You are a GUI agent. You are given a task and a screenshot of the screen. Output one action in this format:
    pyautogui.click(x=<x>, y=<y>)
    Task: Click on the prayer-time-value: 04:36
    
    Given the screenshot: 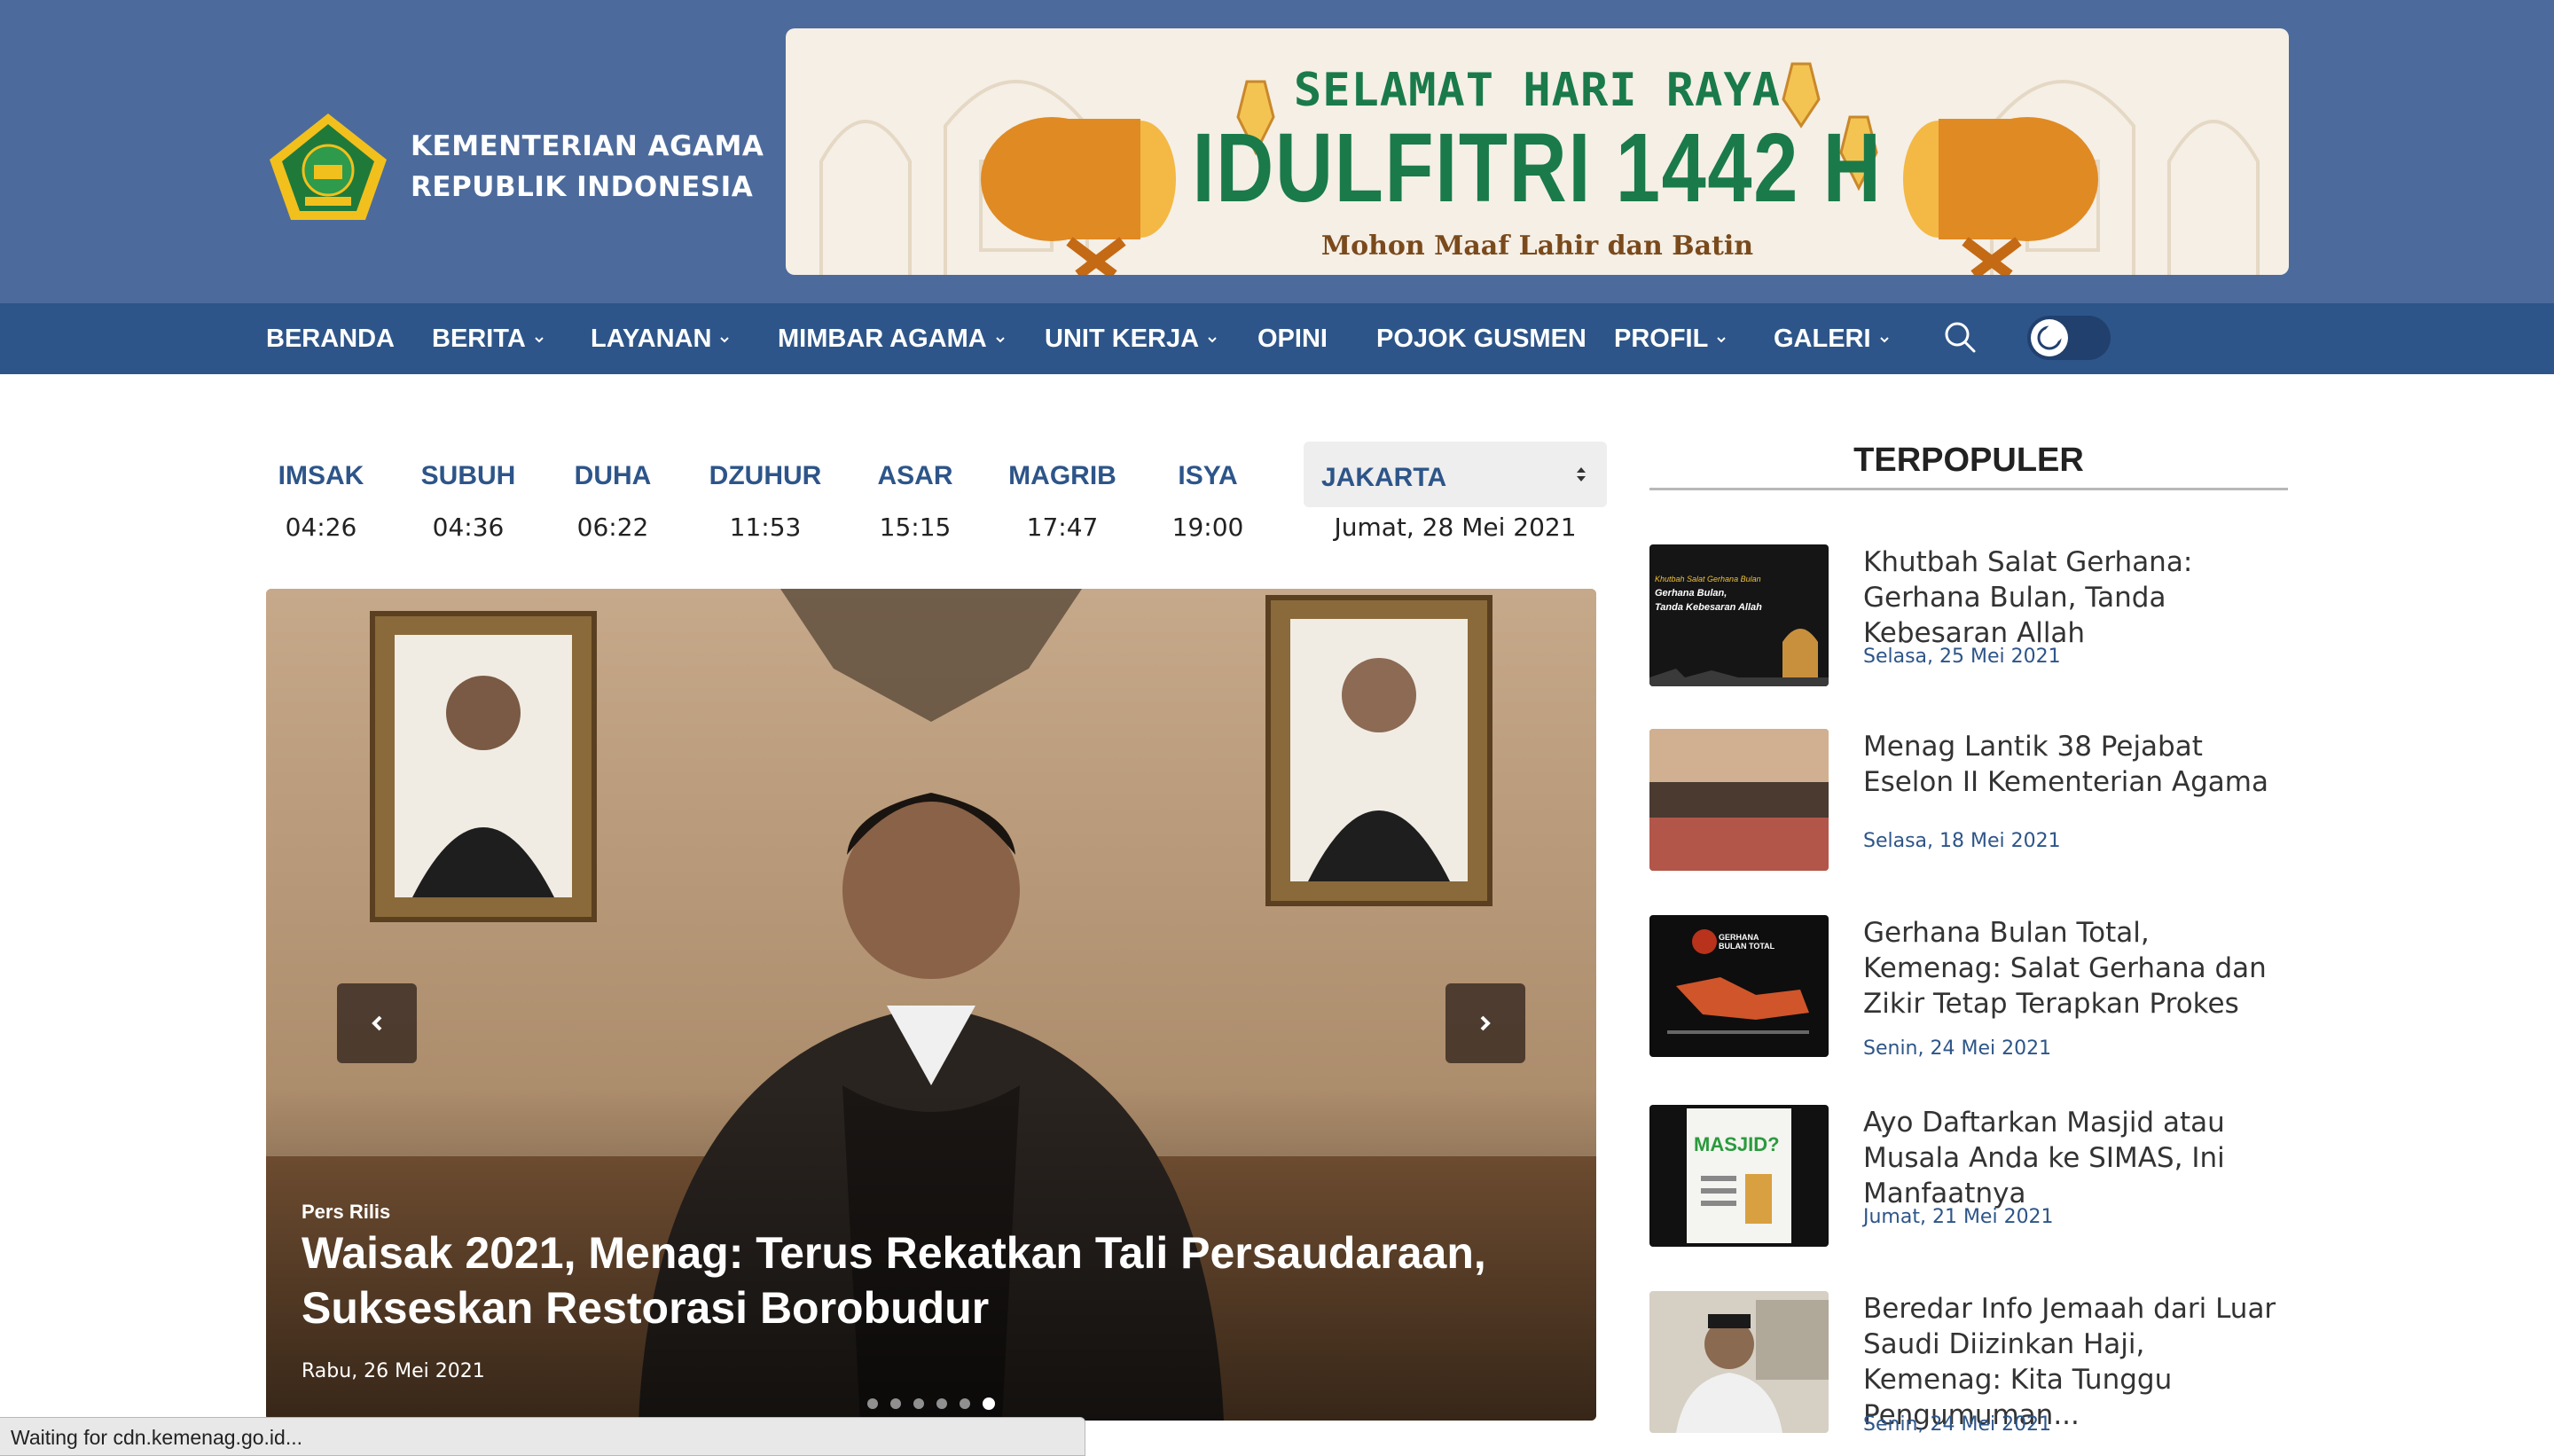 What is the action you would take?
    pyautogui.click(x=468, y=527)
    